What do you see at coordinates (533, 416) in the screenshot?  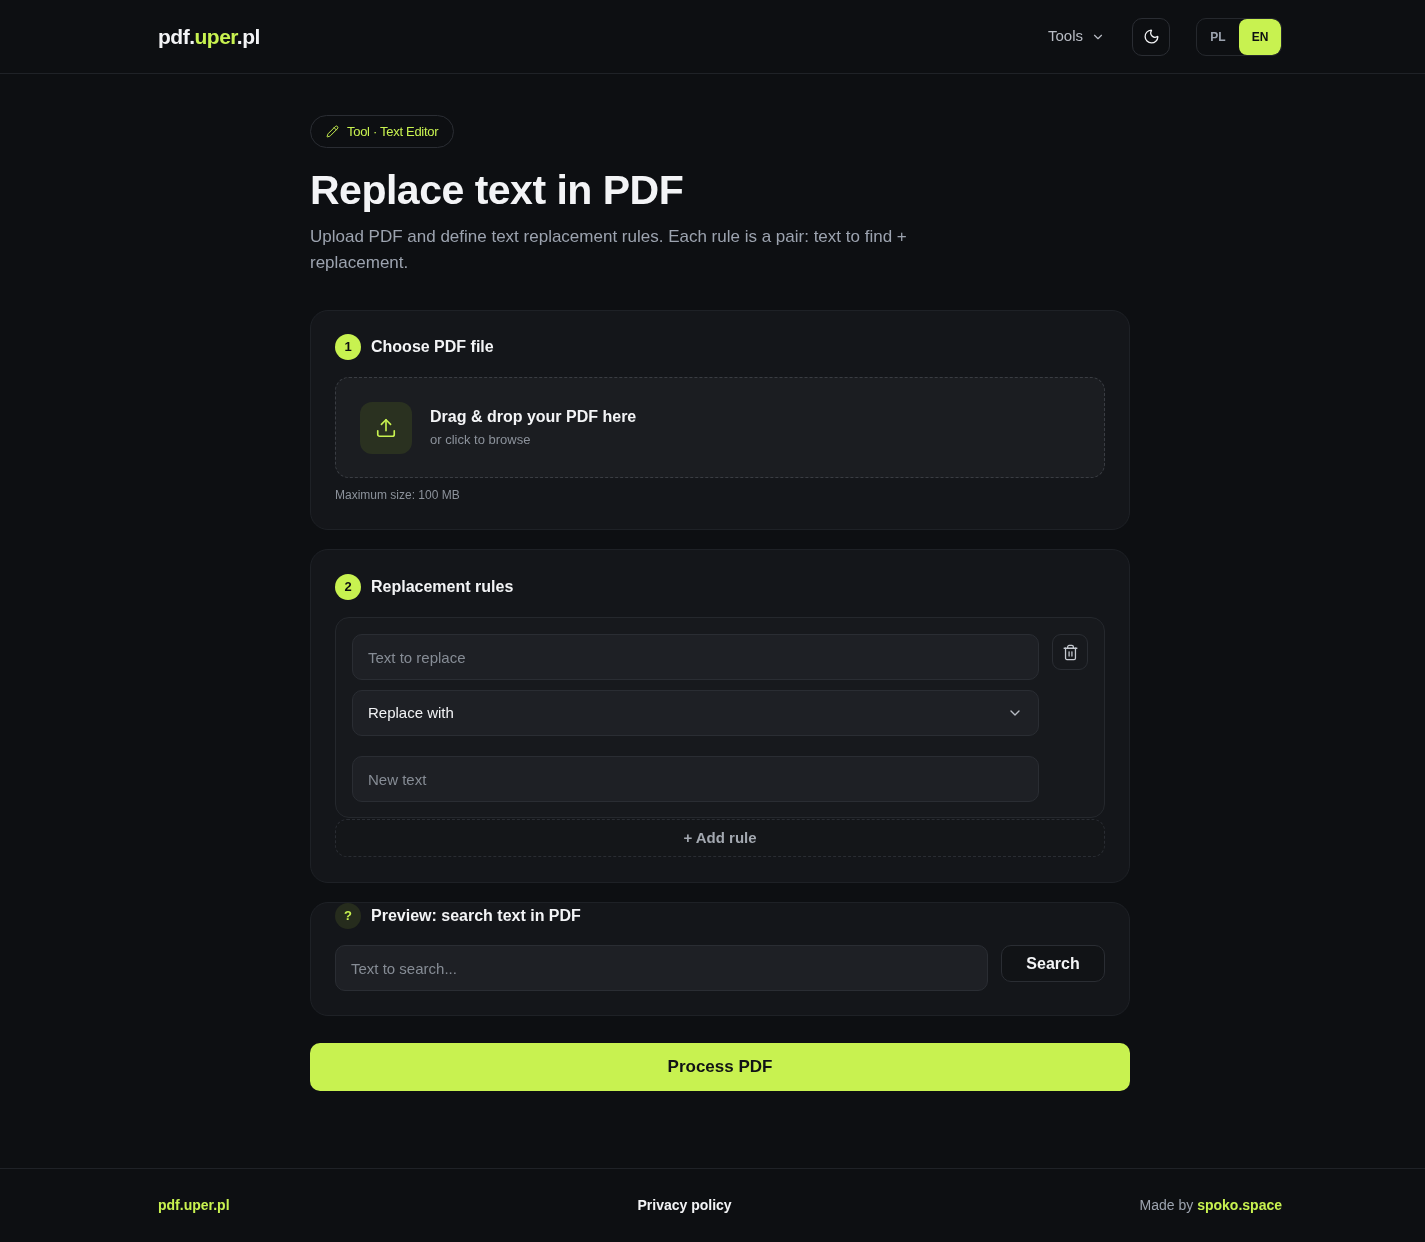 I see `dropzone-title: Drag & drop your PDF here` at bounding box center [533, 416].